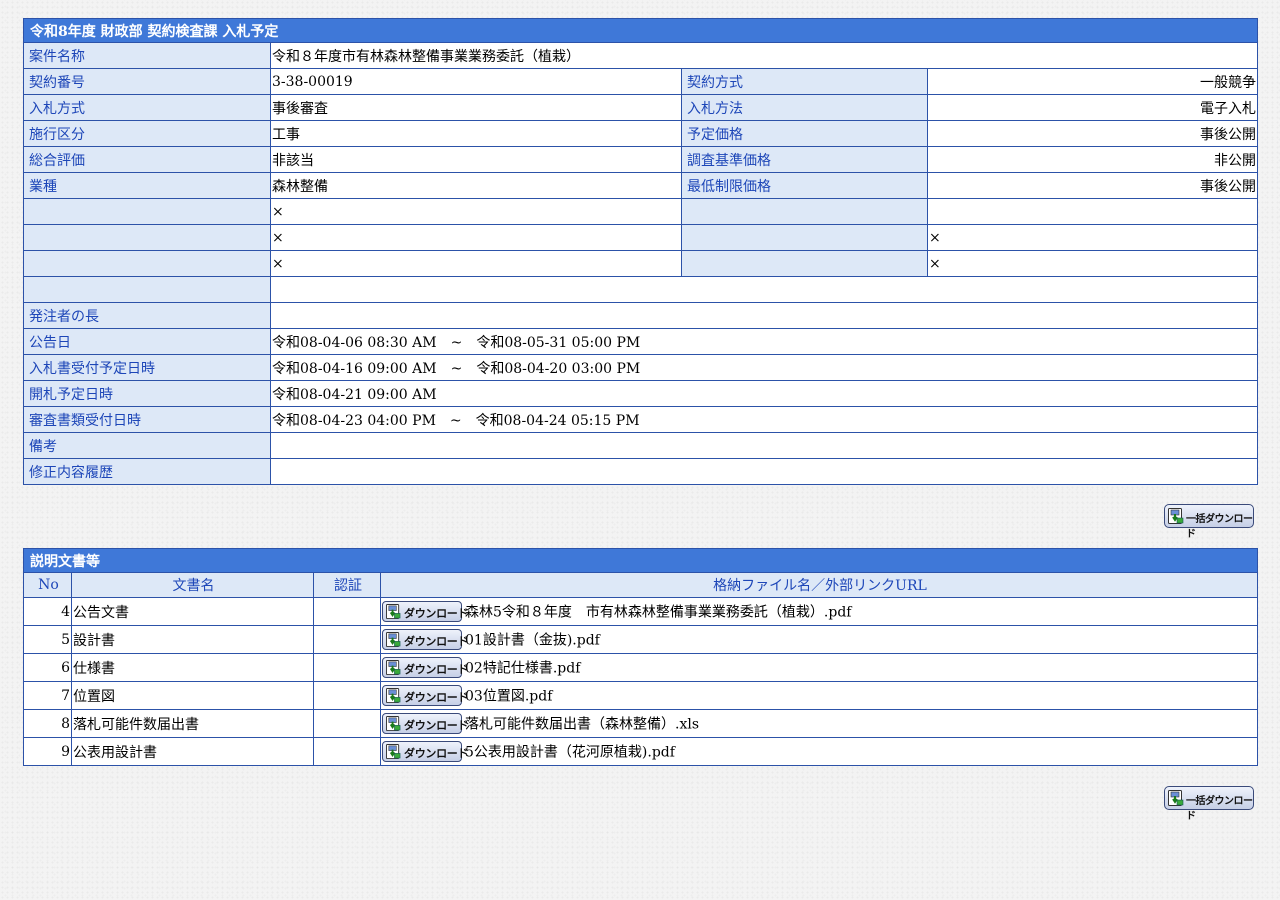 The image size is (1280, 900). What do you see at coordinates (1092, 107) in the screenshot?
I see `detail-value-2: 電子入札` at bounding box center [1092, 107].